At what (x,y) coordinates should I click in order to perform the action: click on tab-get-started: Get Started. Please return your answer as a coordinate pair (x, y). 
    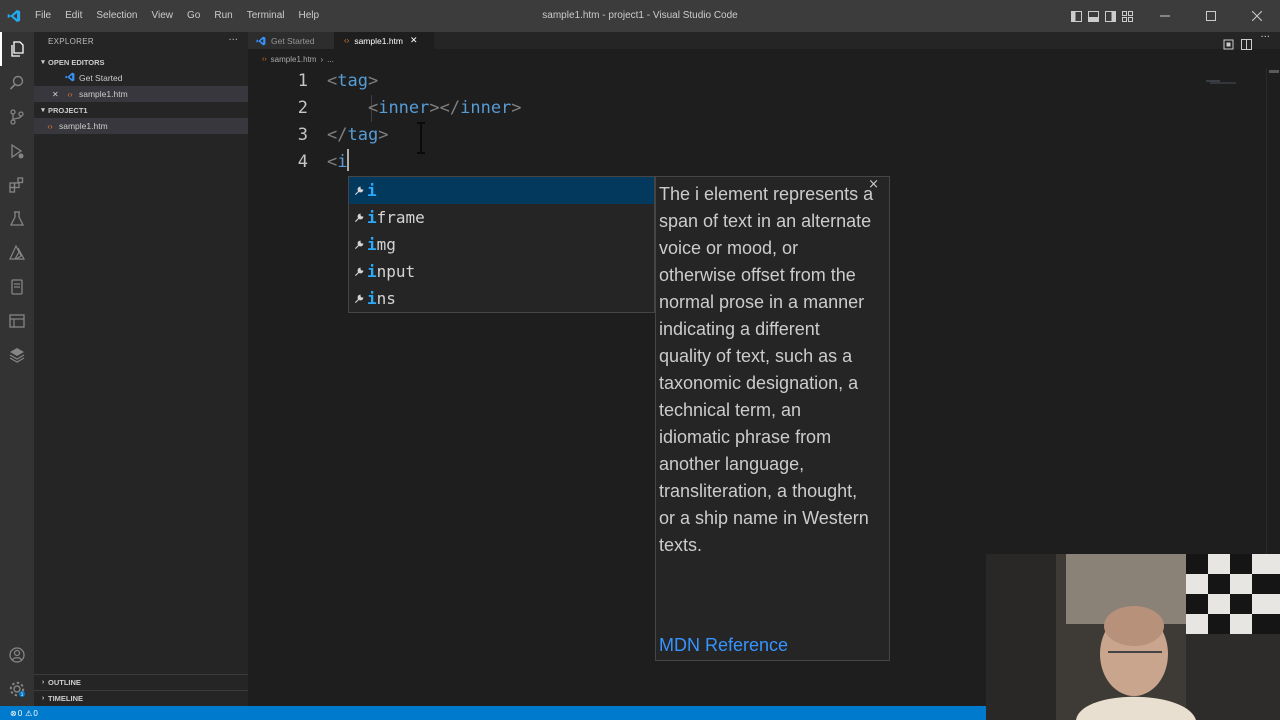
    Looking at the image, I should click on (291, 40).